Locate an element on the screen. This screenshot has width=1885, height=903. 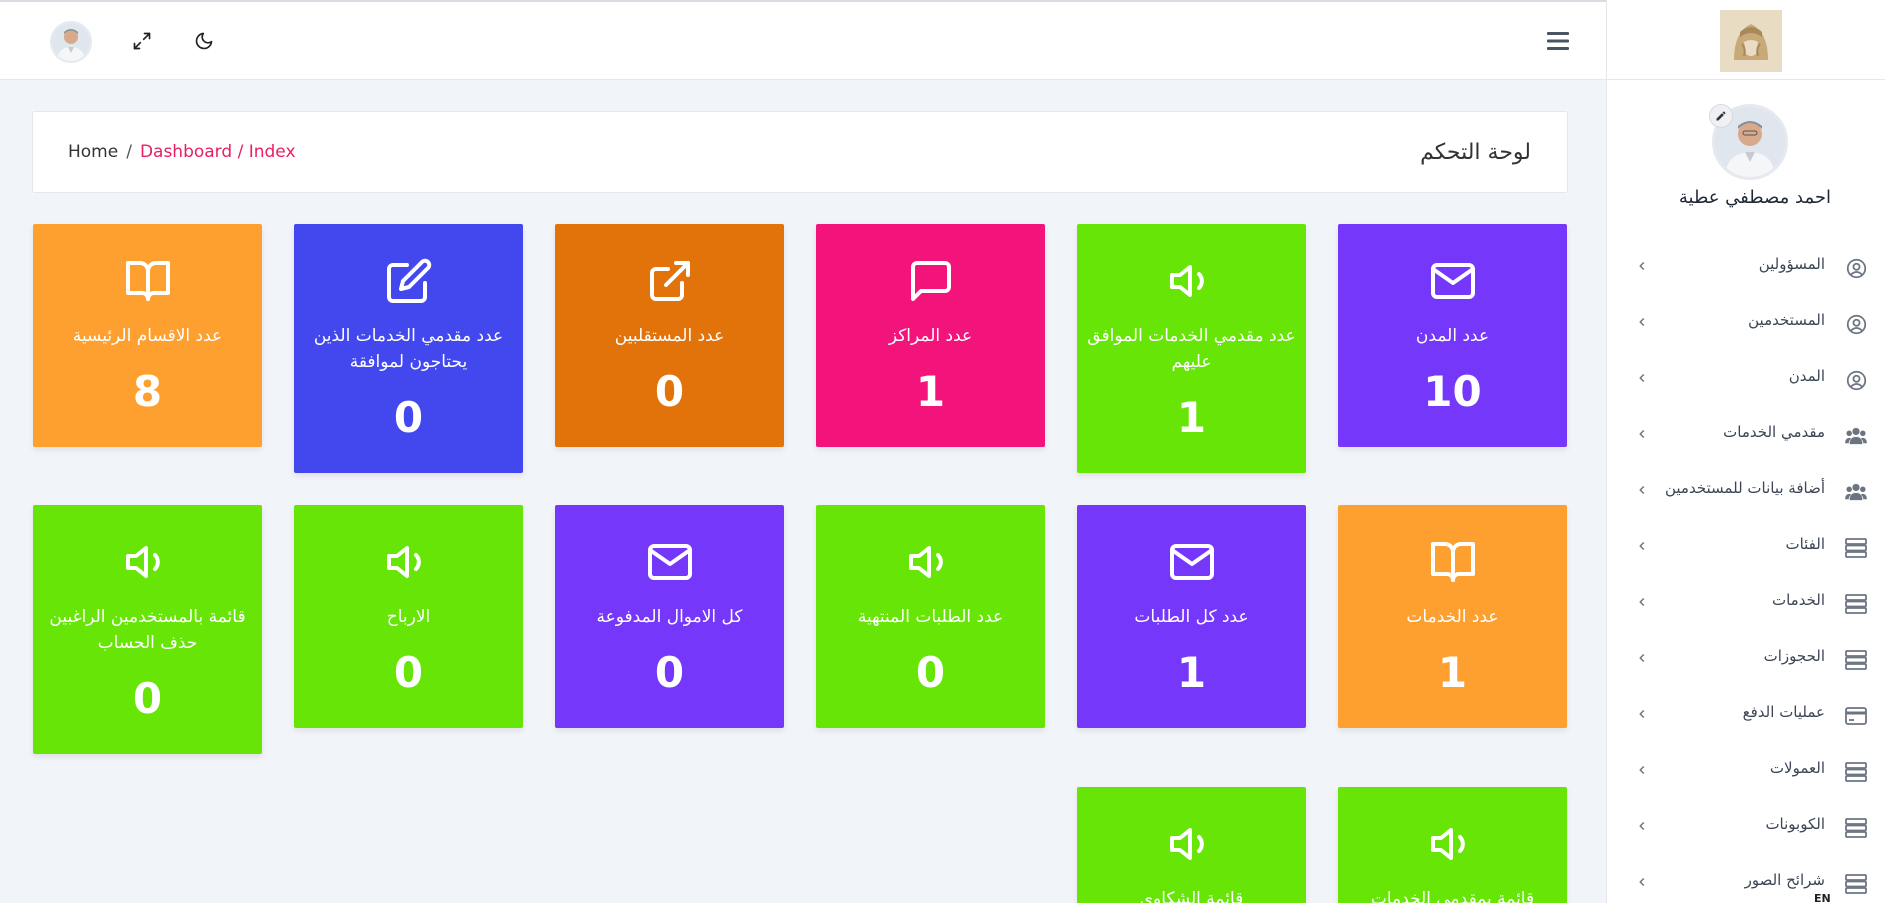
tile-label: عدد الاقسام الرئيسية is located at coordinates (147, 336).